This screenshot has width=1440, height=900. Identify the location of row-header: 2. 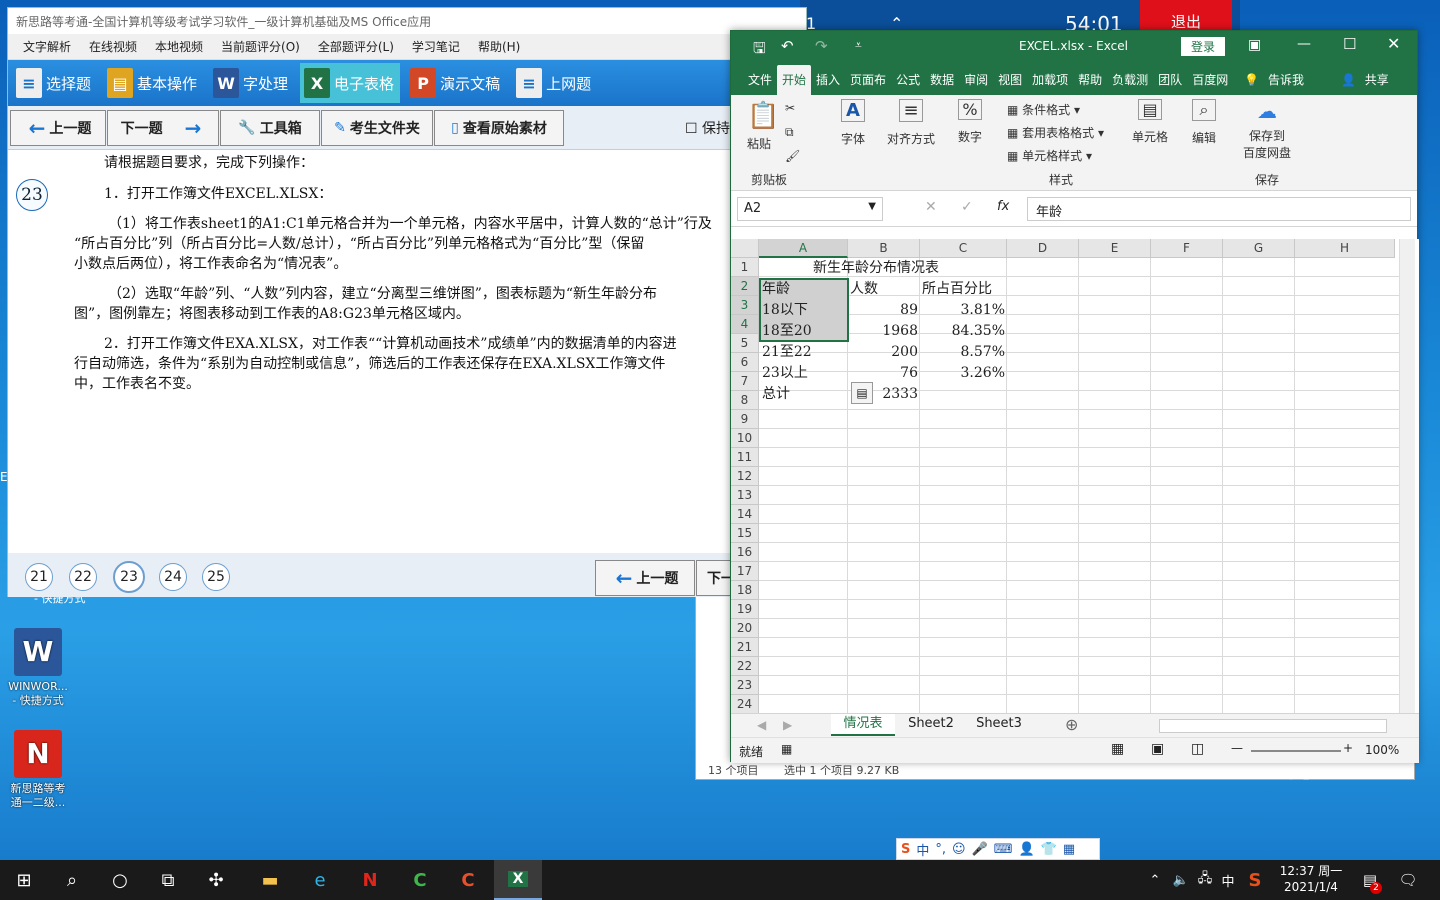
(745, 286).